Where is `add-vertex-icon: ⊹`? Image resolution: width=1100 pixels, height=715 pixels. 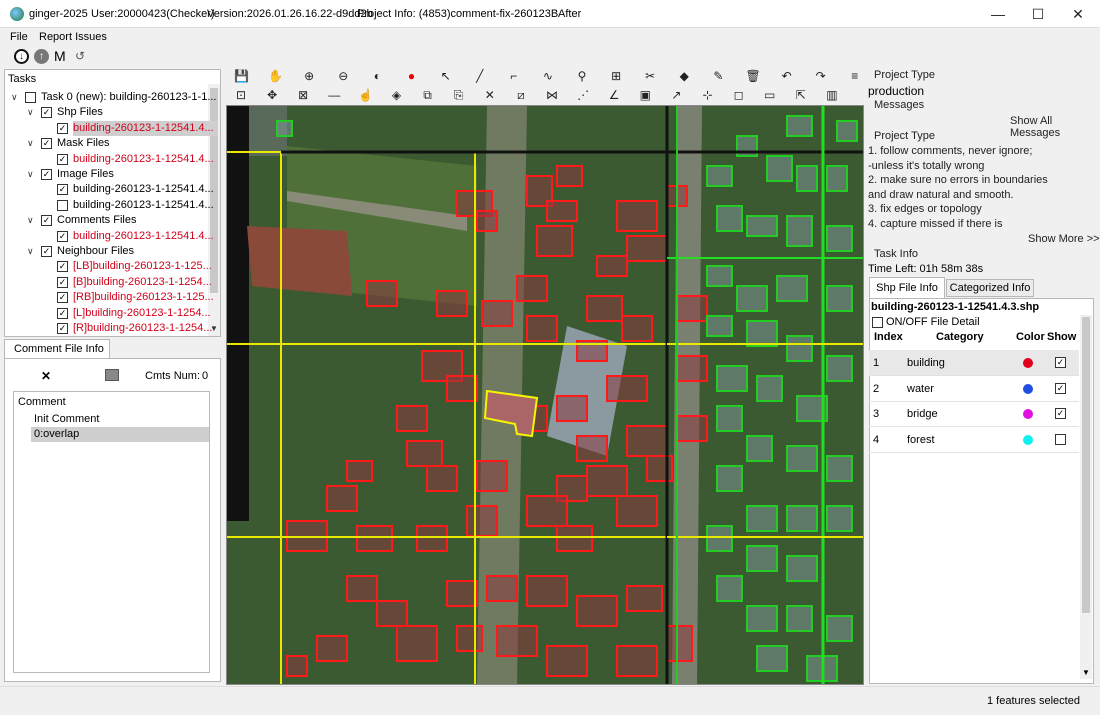 add-vertex-icon: ⊹ is located at coordinates (708, 95).